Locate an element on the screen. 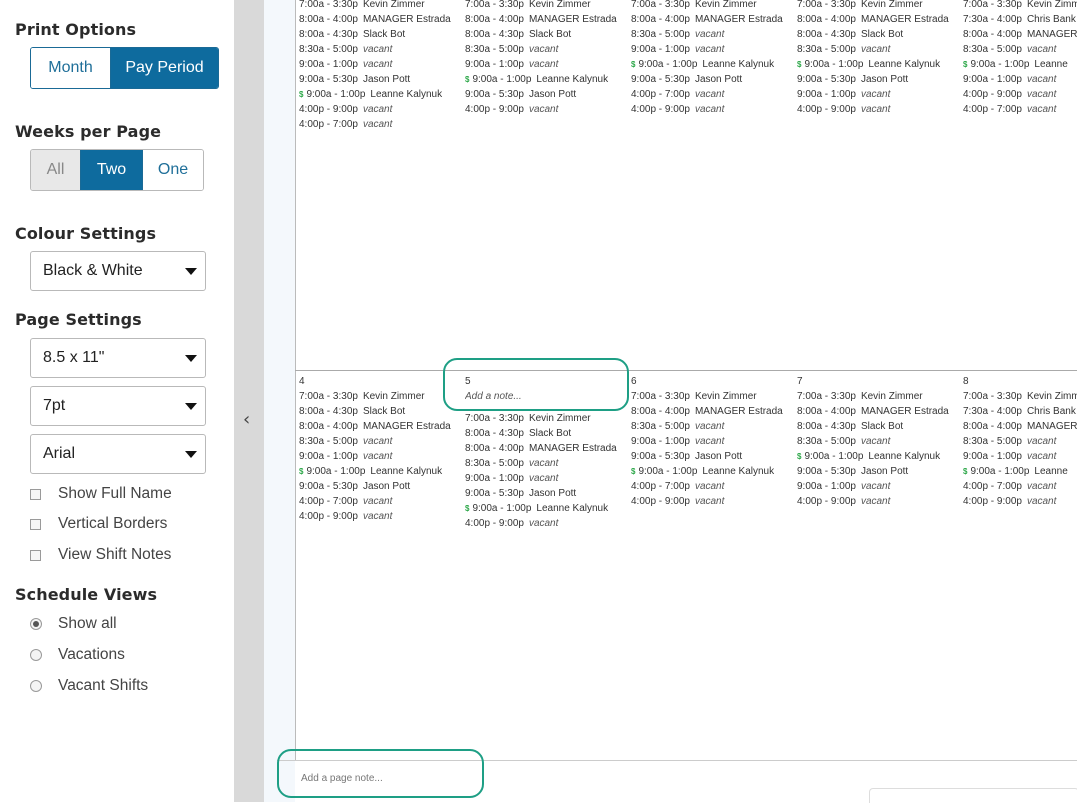 Image resolution: width=1077 pixels, height=803 pixels. shift-row: 7:30a - 4:00p Chris Bank is located at coordinates (1020, 19).